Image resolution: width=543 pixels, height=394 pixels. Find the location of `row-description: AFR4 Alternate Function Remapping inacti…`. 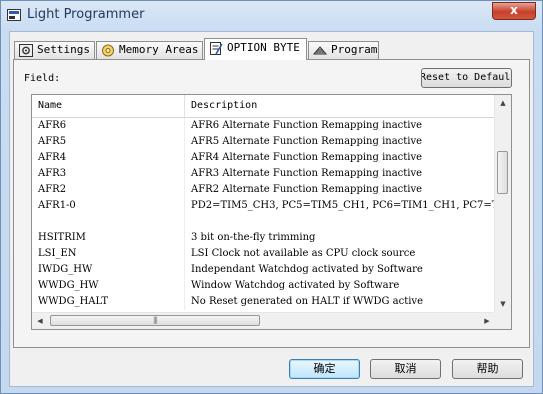

row-description: AFR4 Alternate Function Remapping inacti… is located at coordinates (339, 158).